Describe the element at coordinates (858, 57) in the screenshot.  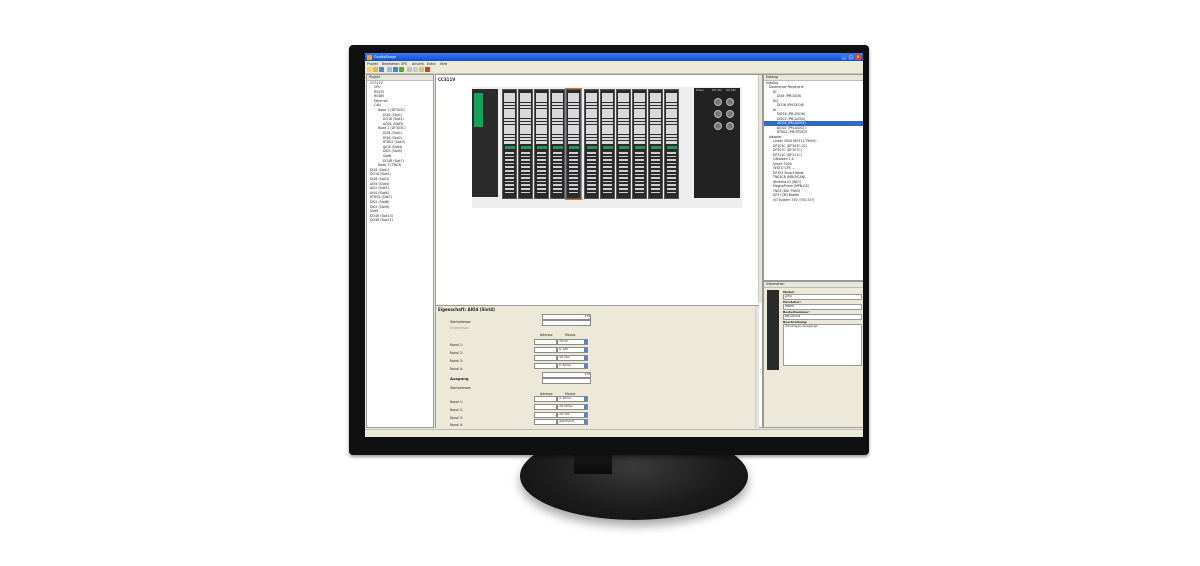
I see `close-button: ×` at that location.